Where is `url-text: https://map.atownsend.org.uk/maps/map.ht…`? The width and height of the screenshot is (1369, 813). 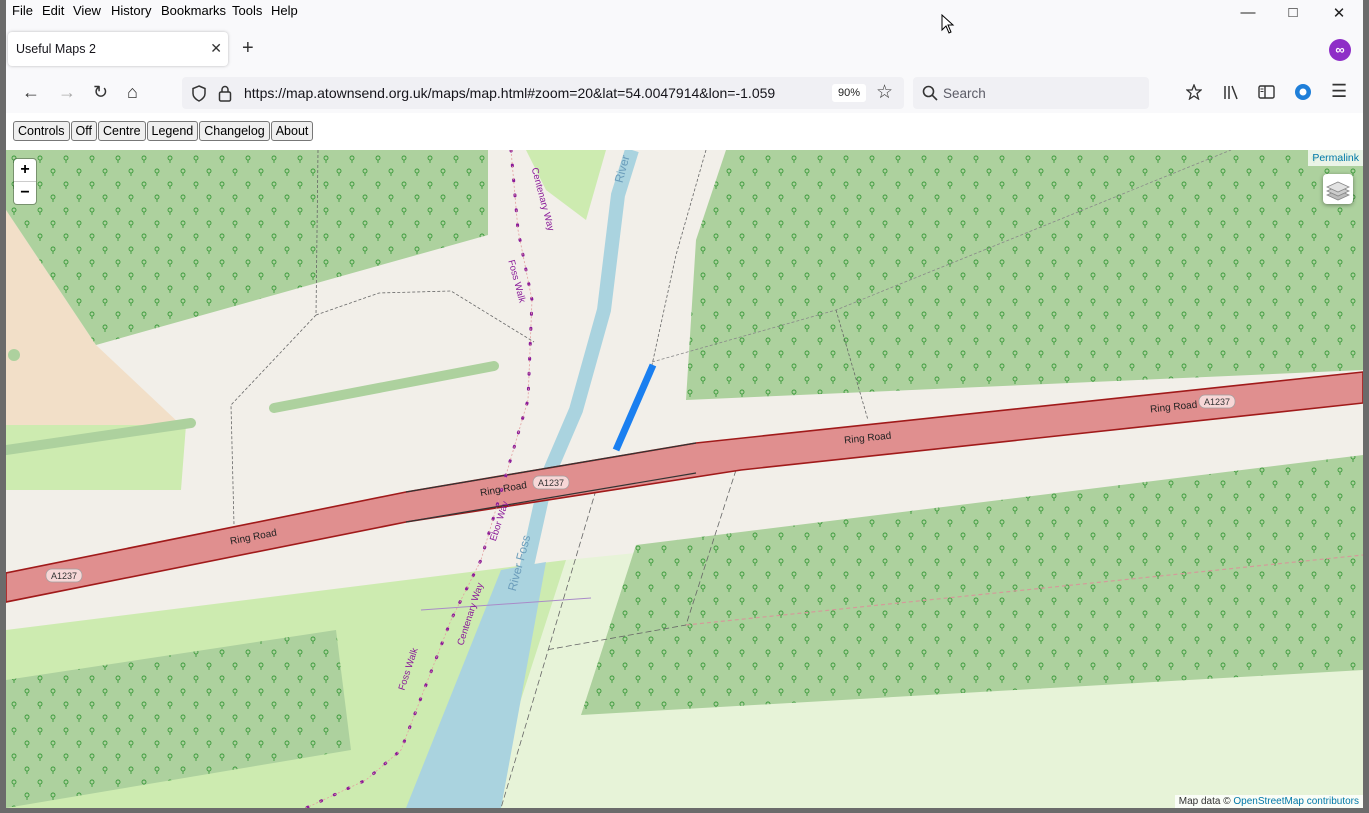 url-text: https://map.atownsend.org.uk/maps/map.ht… is located at coordinates (535, 93).